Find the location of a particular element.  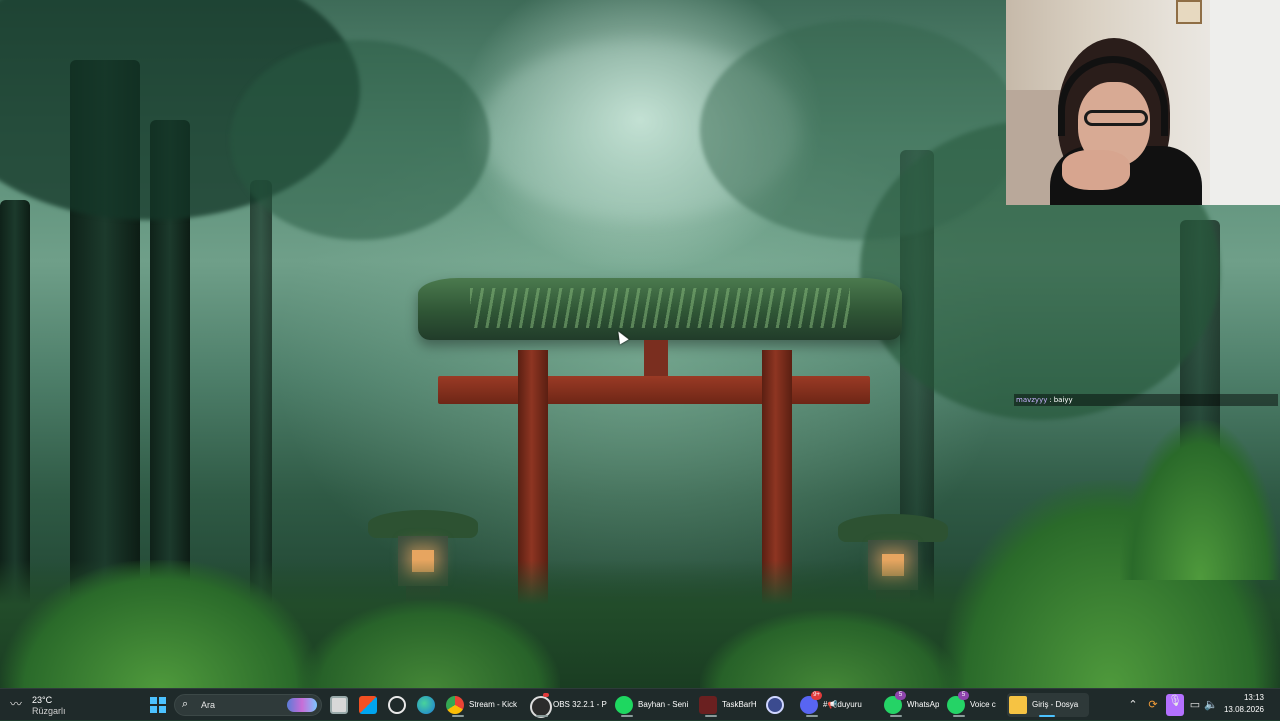

taskbar-app-chrome: Stream - Kick is located at coordinates (485, 705).